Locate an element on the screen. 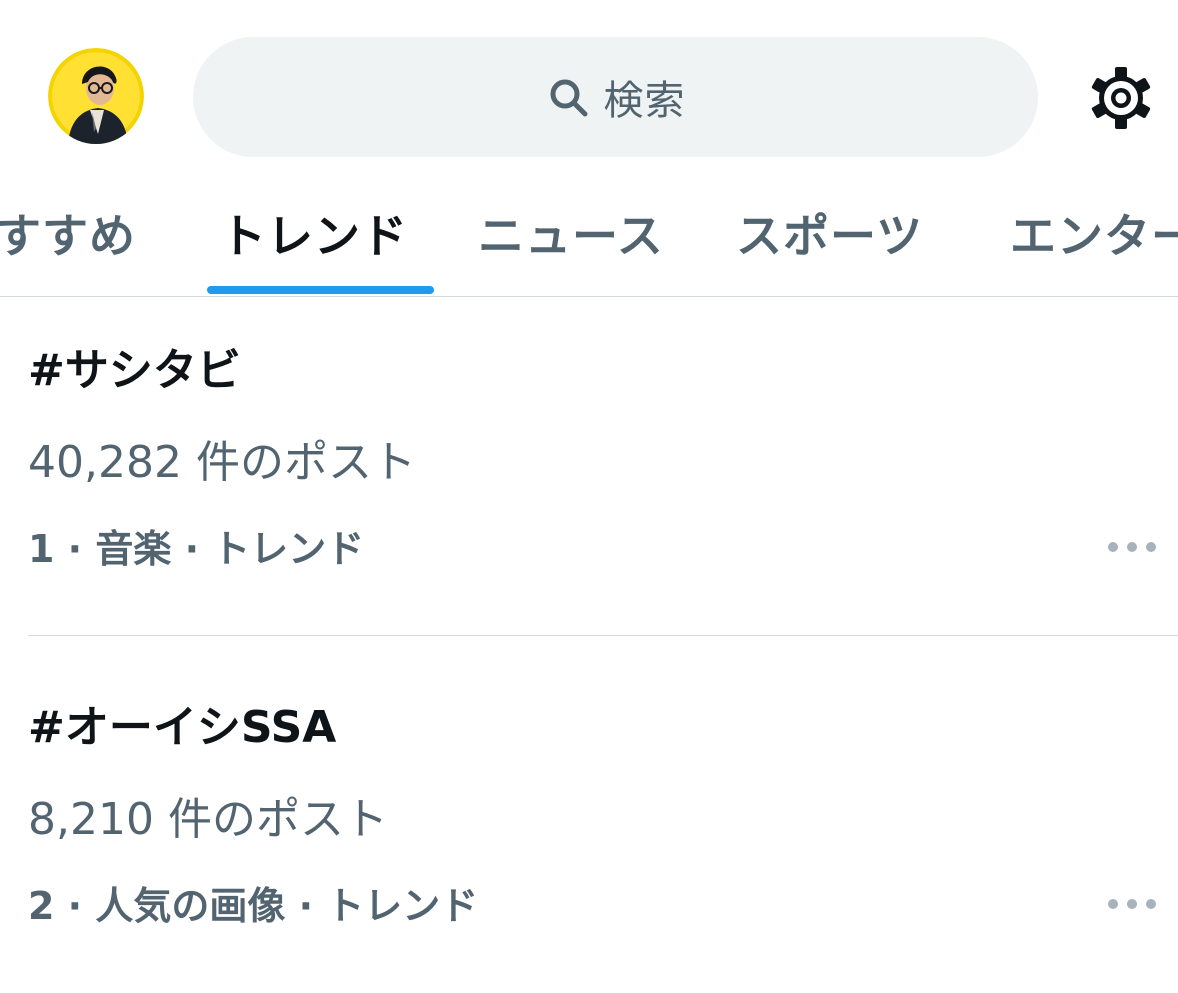  trend-hashtag: #オーイシSSA is located at coordinates (182, 727).